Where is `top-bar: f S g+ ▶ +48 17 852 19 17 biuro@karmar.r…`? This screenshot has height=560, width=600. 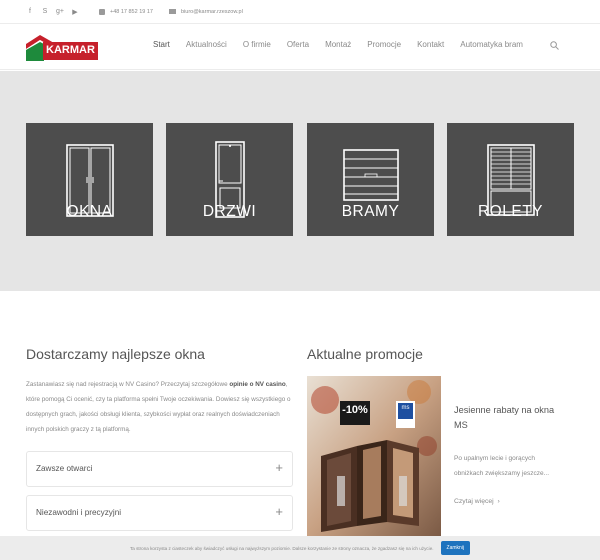
top-bar: f S g+ ▶ +48 17 852 19 17 biuro@karmar.r… is located at coordinates (300, 12).